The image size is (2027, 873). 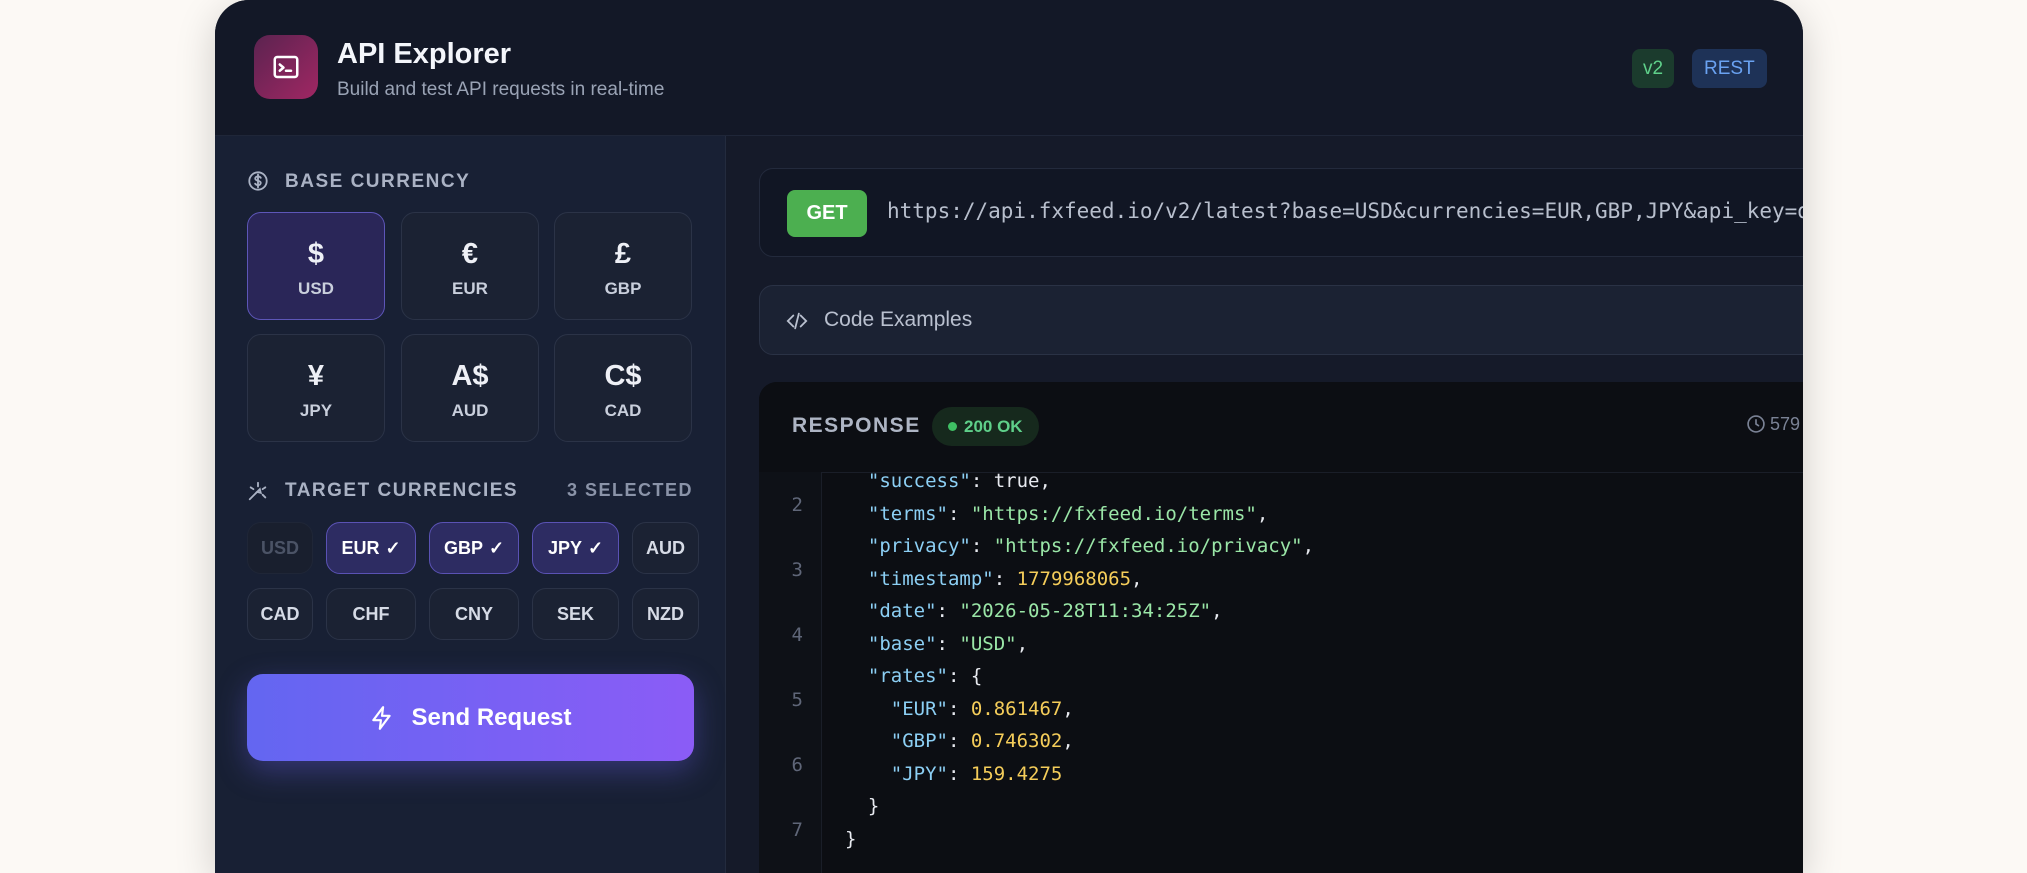 I want to click on target-chip-chf: CHF, so click(x=371, y=614).